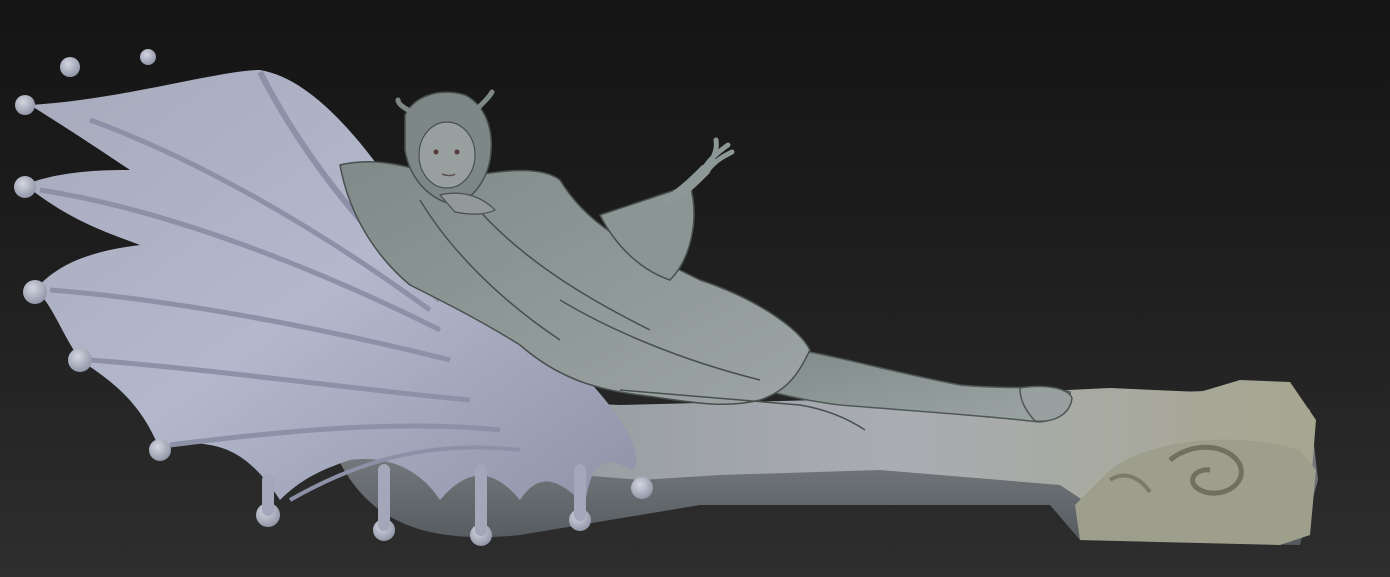  I want to click on figure-eye-left, so click(436, 152).